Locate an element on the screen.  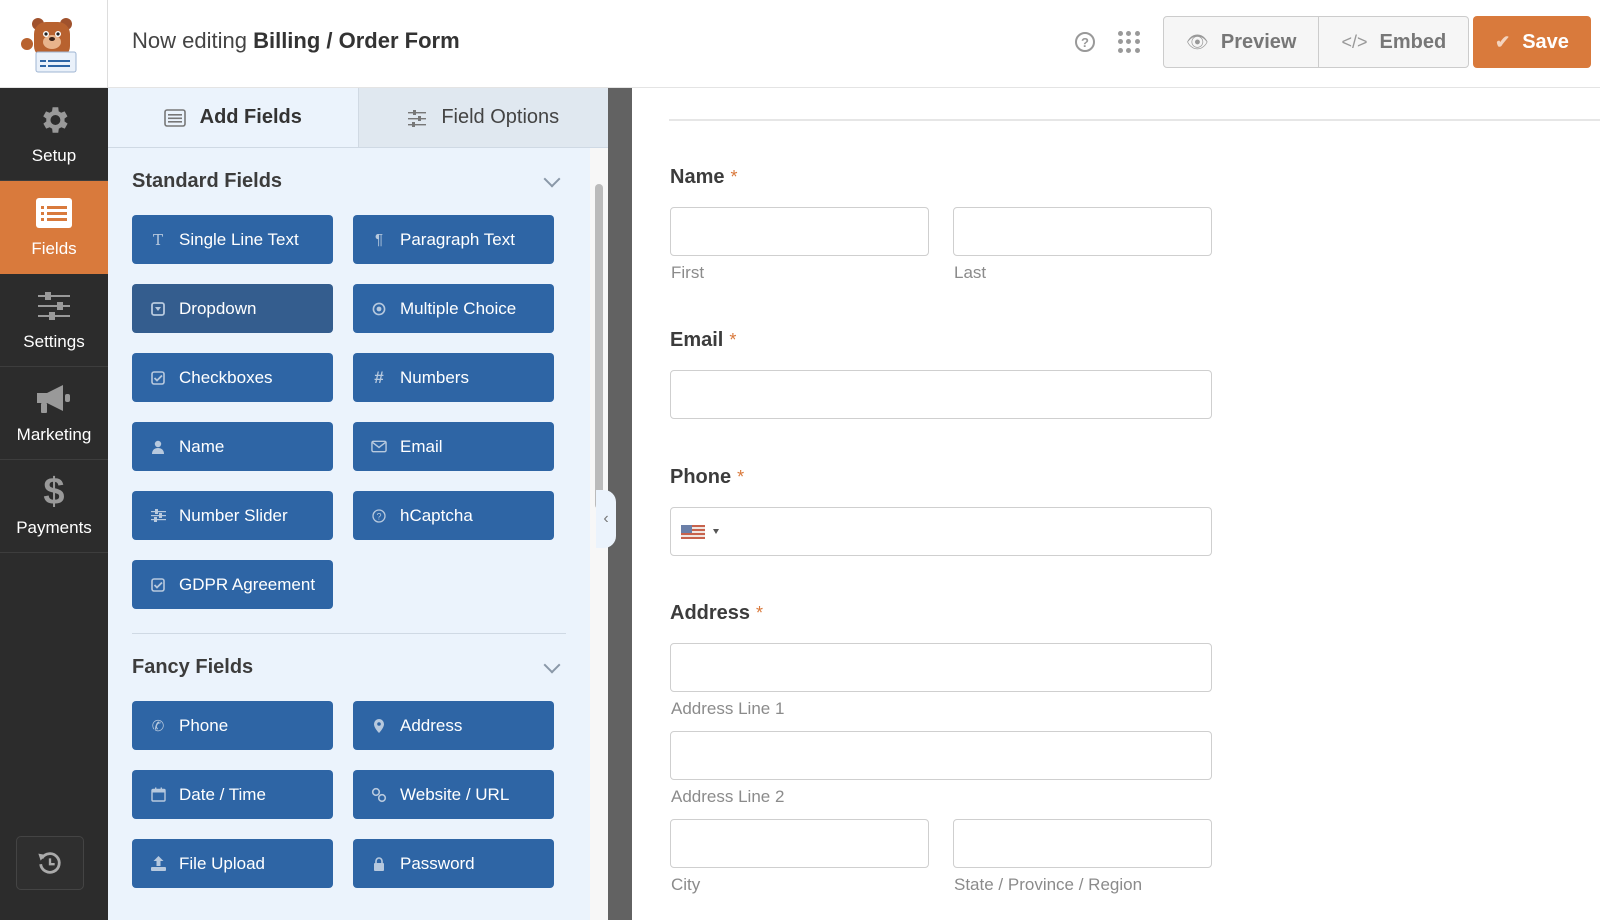
field-label: Number Slider is located at coordinates (233, 515).